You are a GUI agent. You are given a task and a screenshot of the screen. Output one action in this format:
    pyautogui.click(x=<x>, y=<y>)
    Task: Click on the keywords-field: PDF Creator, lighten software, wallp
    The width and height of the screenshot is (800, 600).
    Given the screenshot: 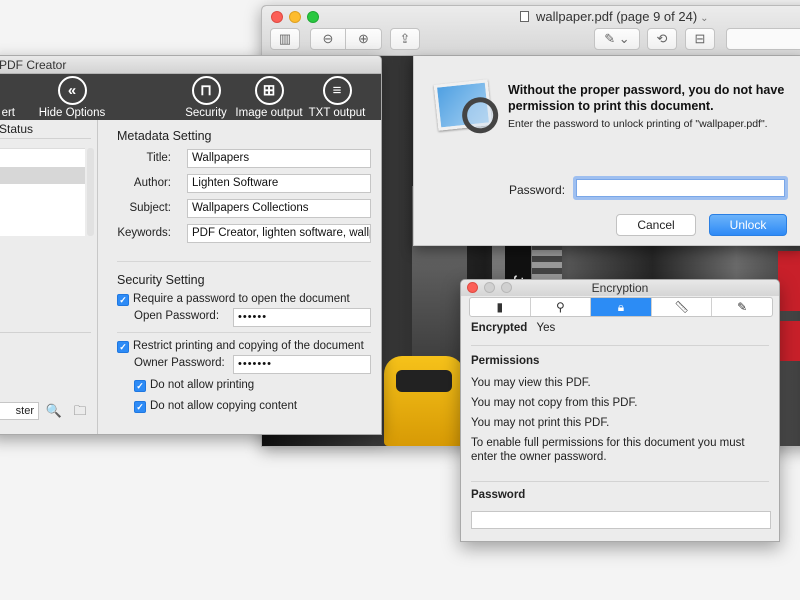 What is the action you would take?
    pyautogui.click(x=279, y=233)
    